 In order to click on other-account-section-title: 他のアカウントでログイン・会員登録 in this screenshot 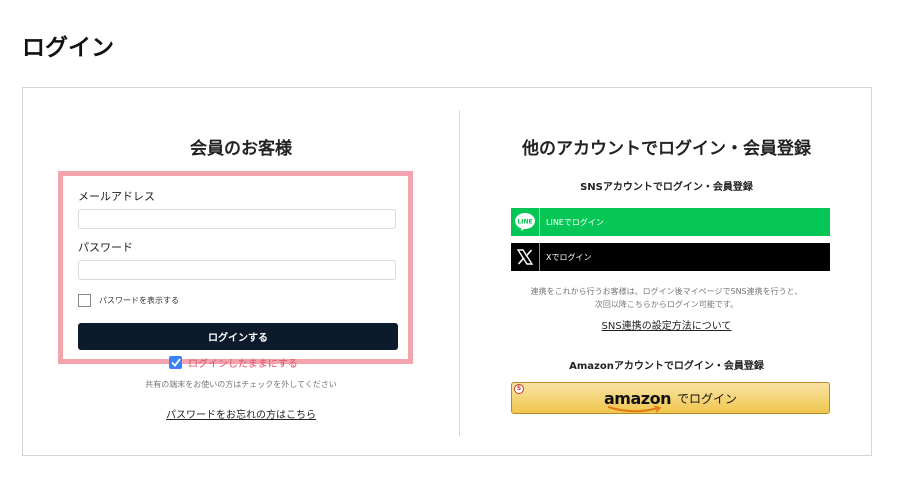, I will do `click(666, 149)`.